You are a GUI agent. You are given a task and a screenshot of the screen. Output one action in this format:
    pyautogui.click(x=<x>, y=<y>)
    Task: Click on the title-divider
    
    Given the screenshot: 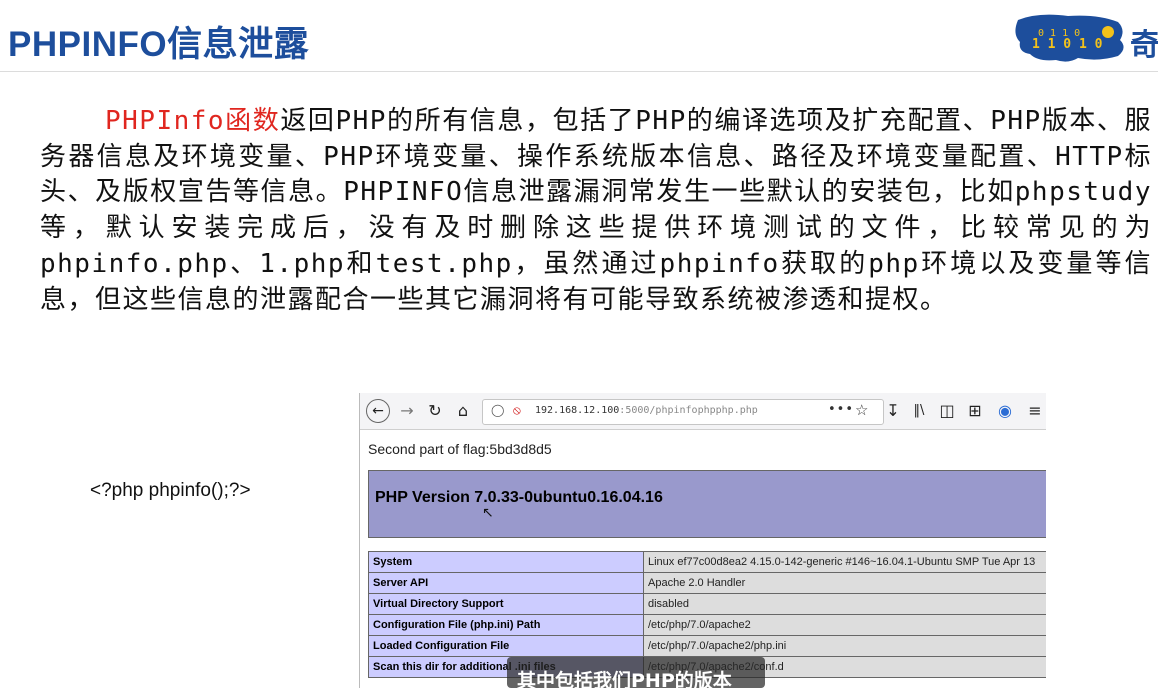 What is the action you would take?
    pyautogui.click(x=579, y=71)
    